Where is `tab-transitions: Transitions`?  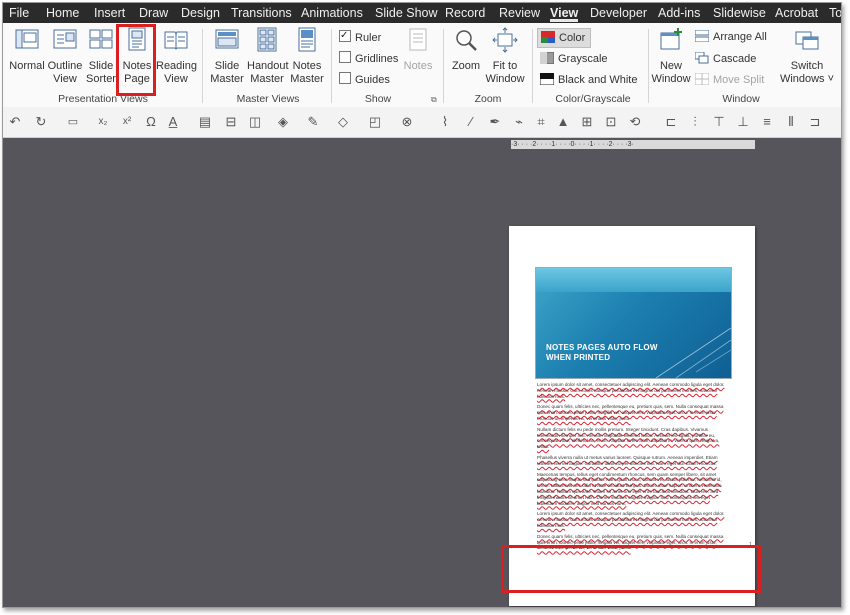
tab-transitions: Transitions is located at coordinates (261, 13).